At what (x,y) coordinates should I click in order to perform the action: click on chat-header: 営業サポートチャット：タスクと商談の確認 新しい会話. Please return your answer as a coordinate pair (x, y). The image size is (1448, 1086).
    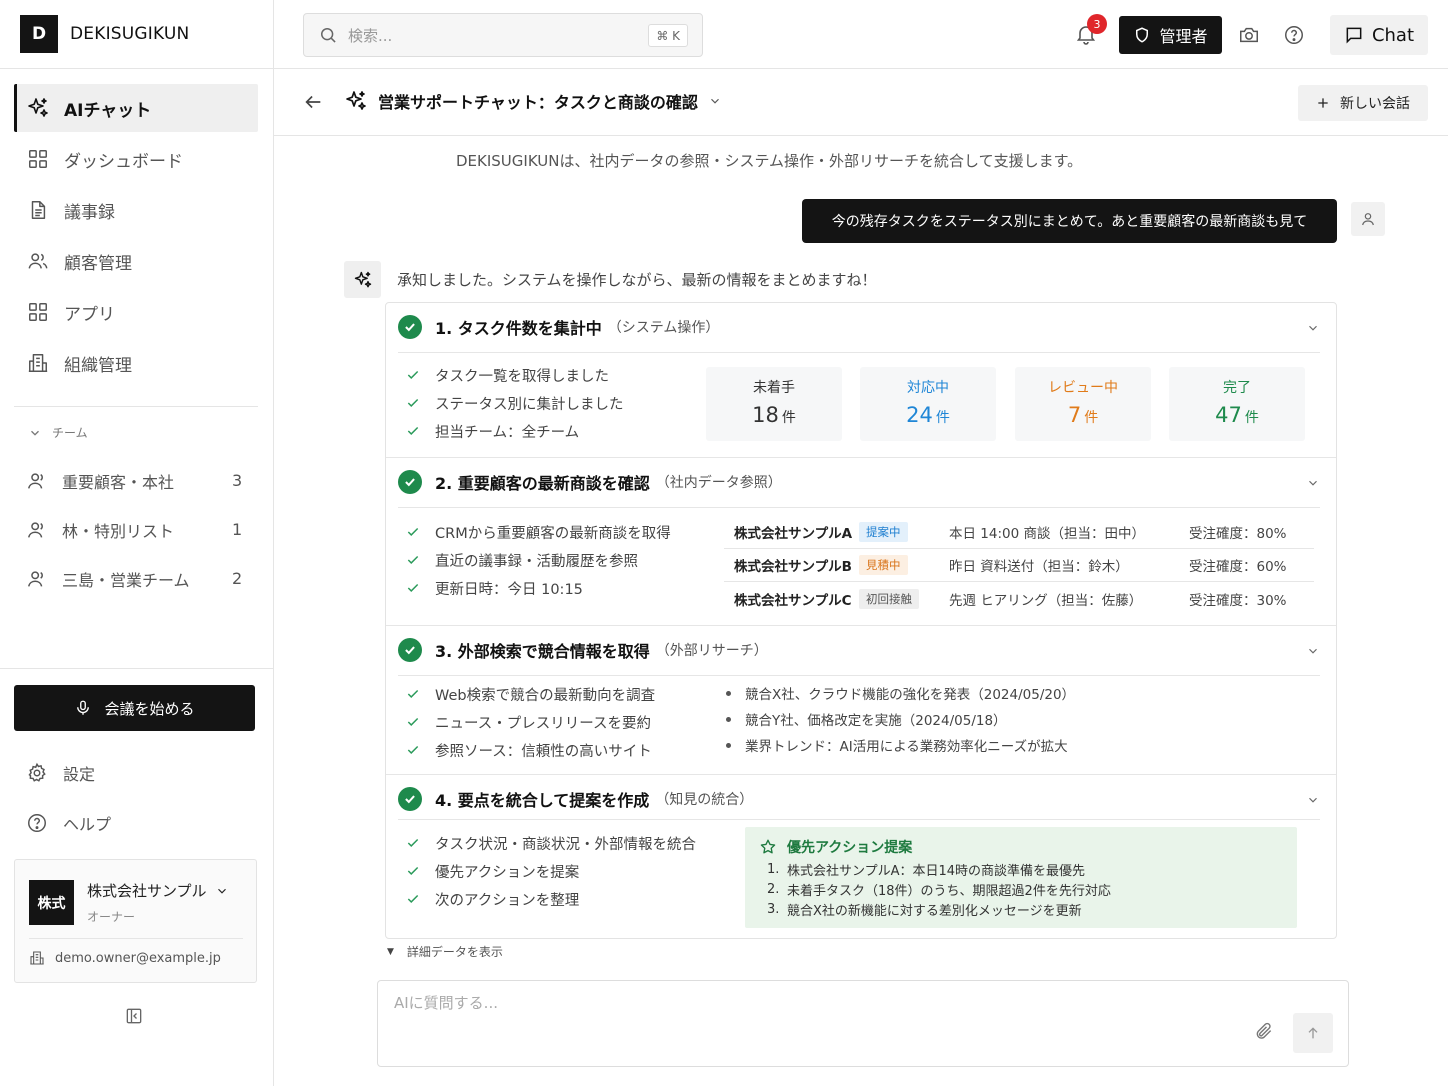
    Looking at the image, I should click on (861, 102).